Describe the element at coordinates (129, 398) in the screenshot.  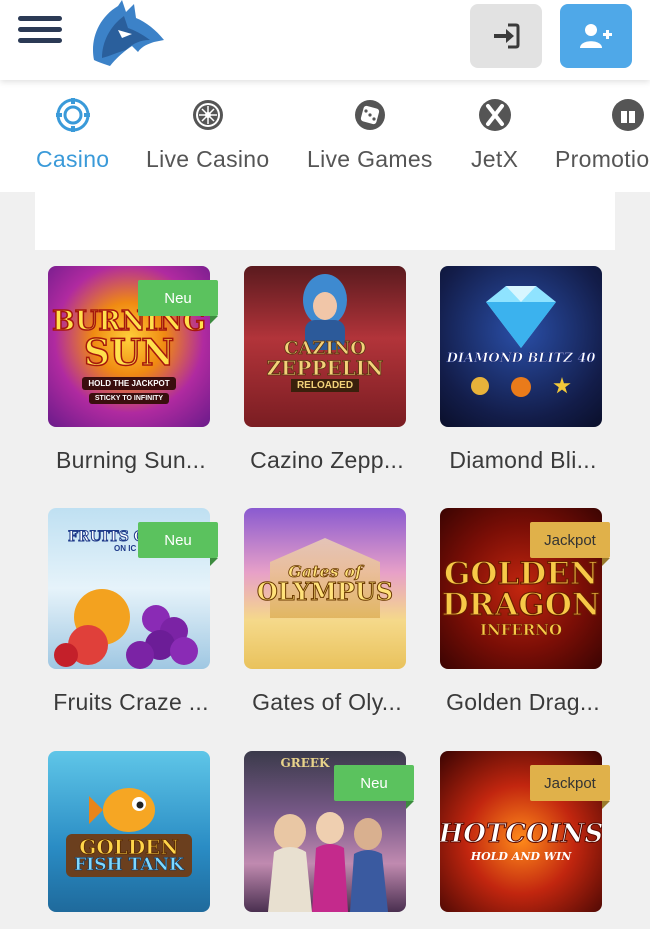
I see `art-line: STICKY TO INFINITY` at that location.